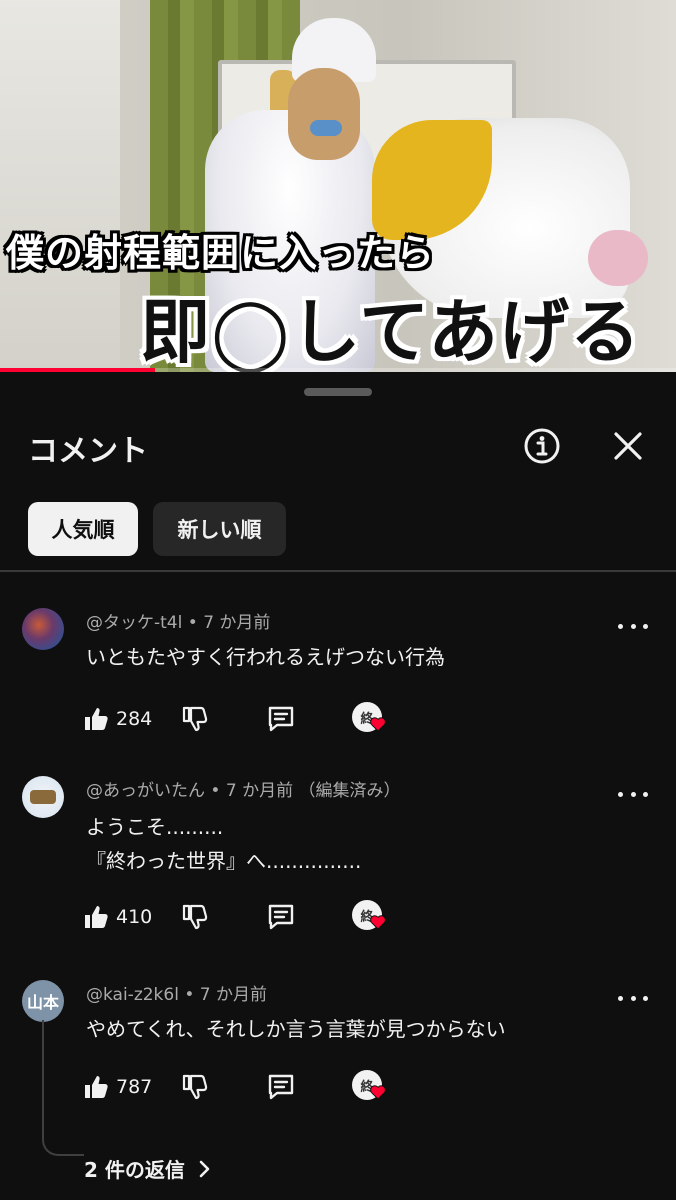 This screenshot has height=1200, width=676. What do you see at coordinates (242, 1087) in the screenshot?
I see `comment-actions: 787 終` at bounding box center [242, 1087].